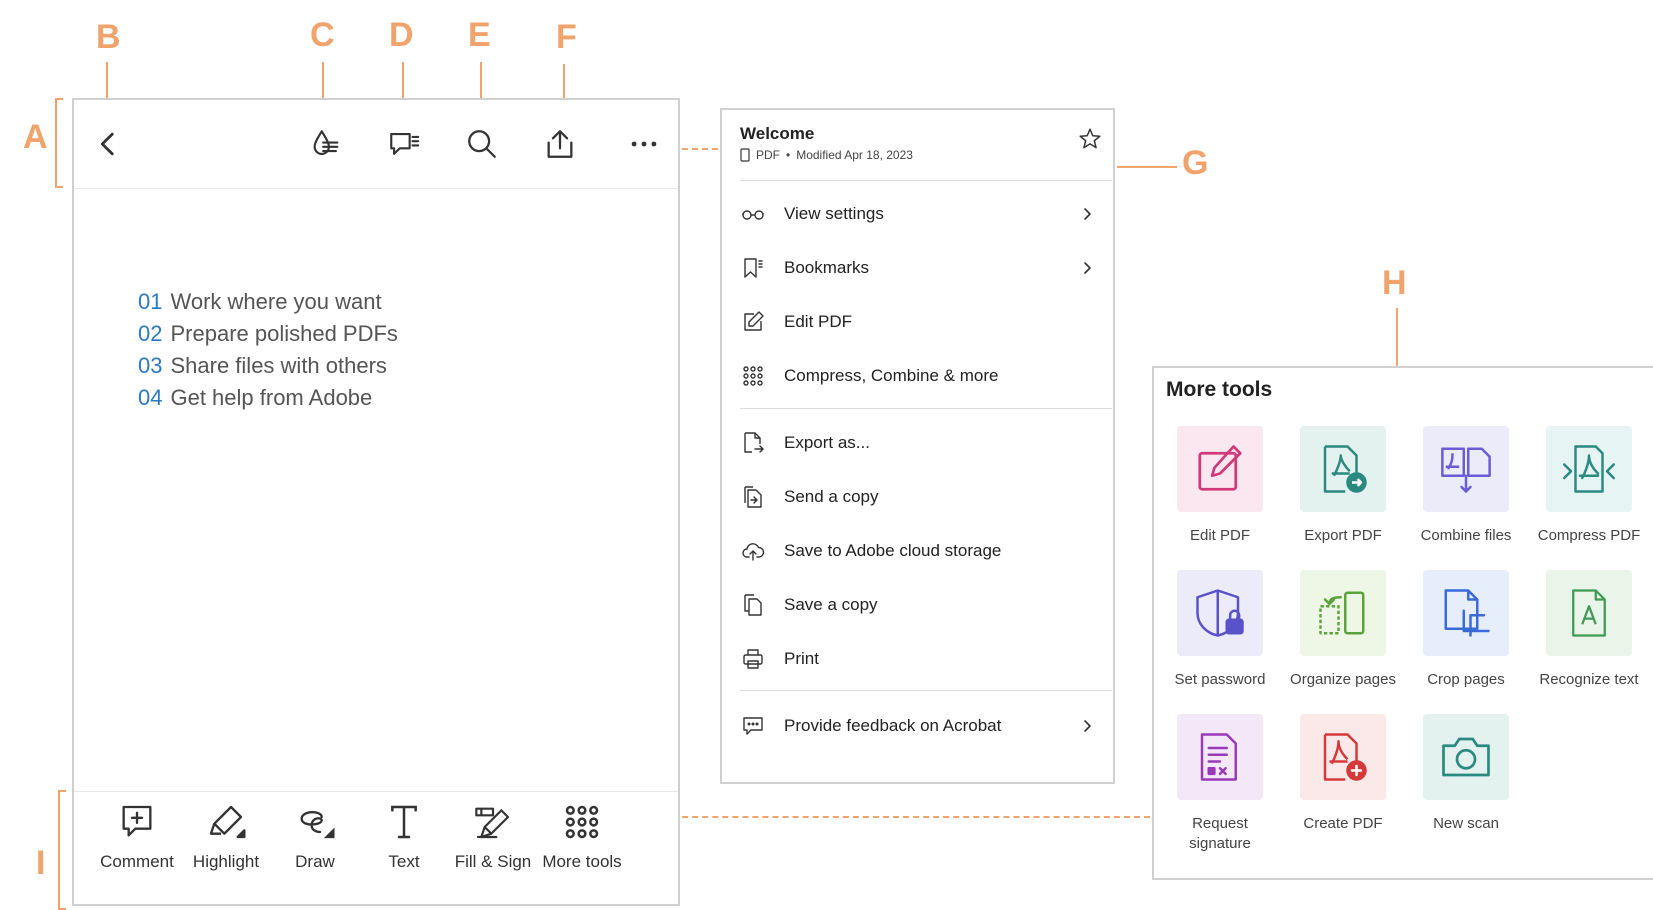 The width and height of the screenshot is (1653, 910). Describe the element at coordinates (41, 863) in the screenshot. I see `callout-i: I` at that location.